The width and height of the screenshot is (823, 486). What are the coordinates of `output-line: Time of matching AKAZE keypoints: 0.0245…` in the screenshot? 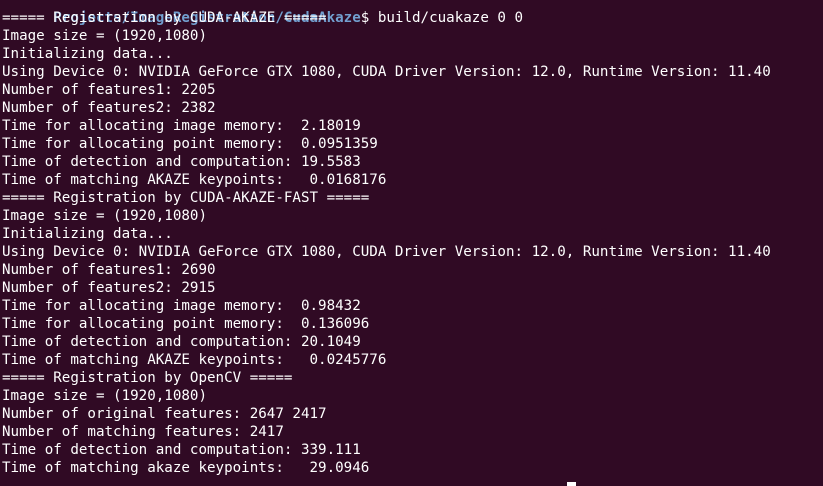 It's located at (194, 360).